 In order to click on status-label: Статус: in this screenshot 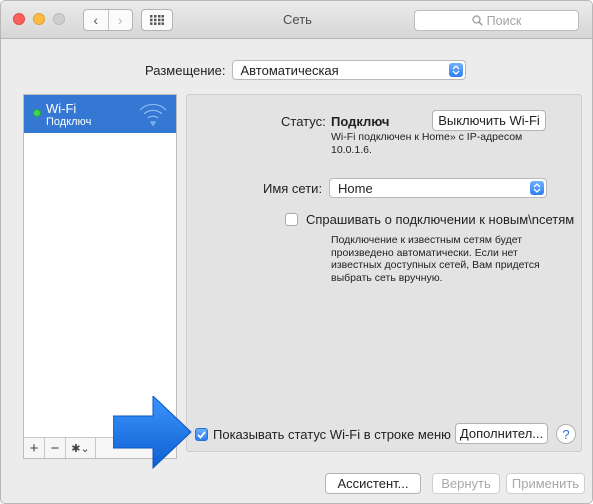, I will do `click(303, 121)`.